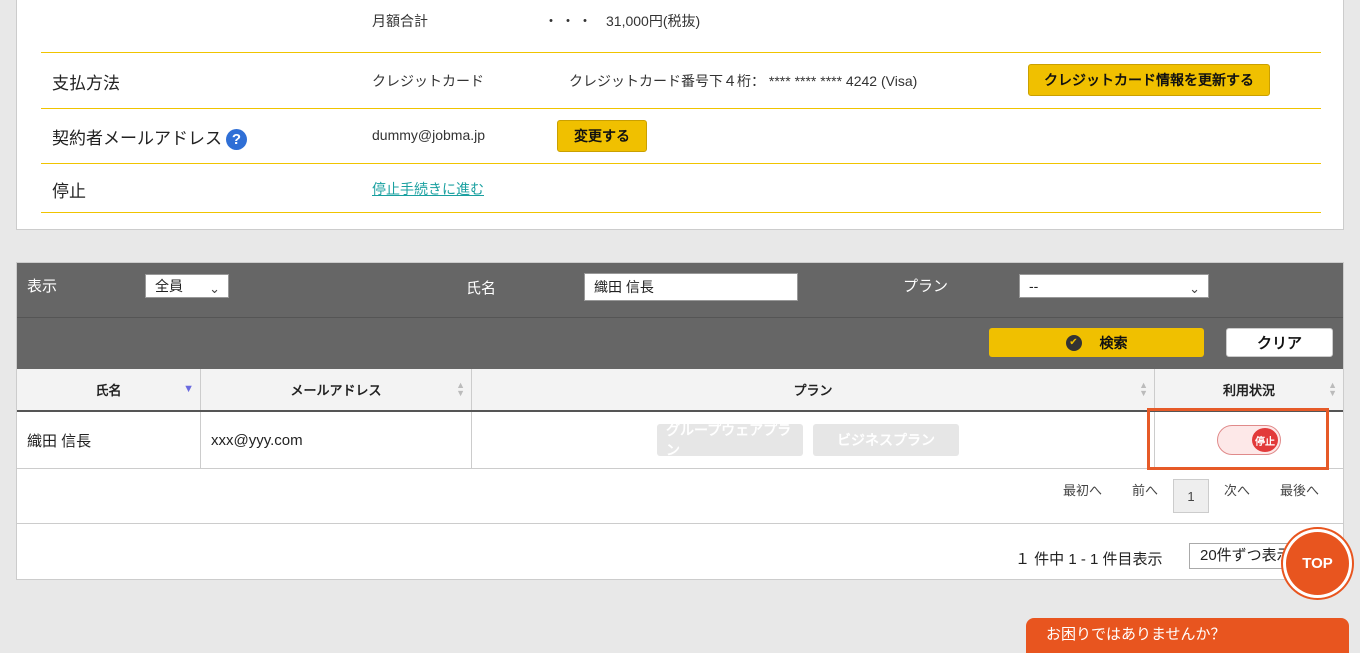 This screenshot has width=1360, height=653. Describe the element at coordinates (428, 81) in the screenshot. I see `payment-method: クレジットカード` at that location.